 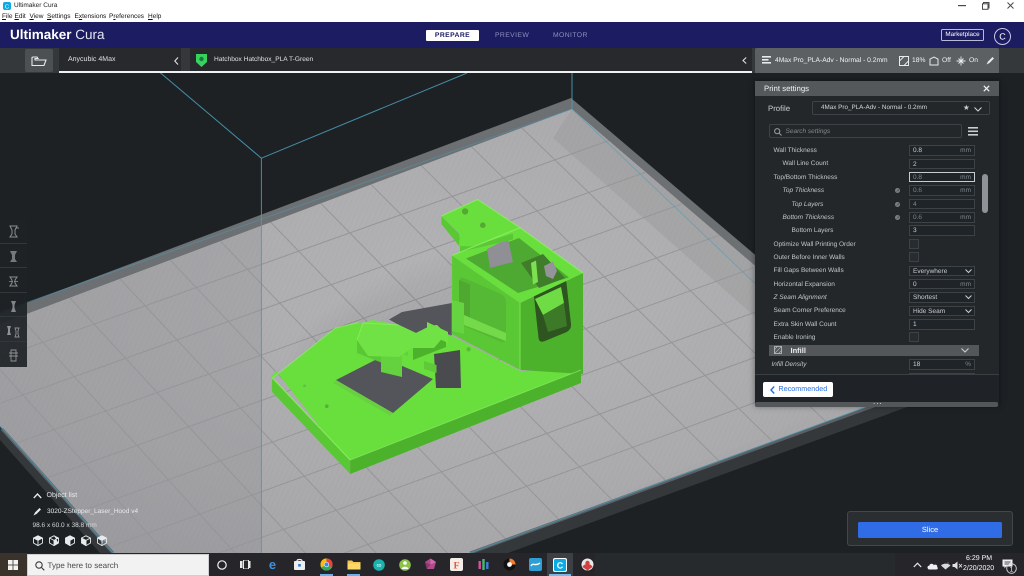 What do you see at coordinates (456, 566) in the screenshot?
I see `svg-text: F` at bounding box center [456, 566].